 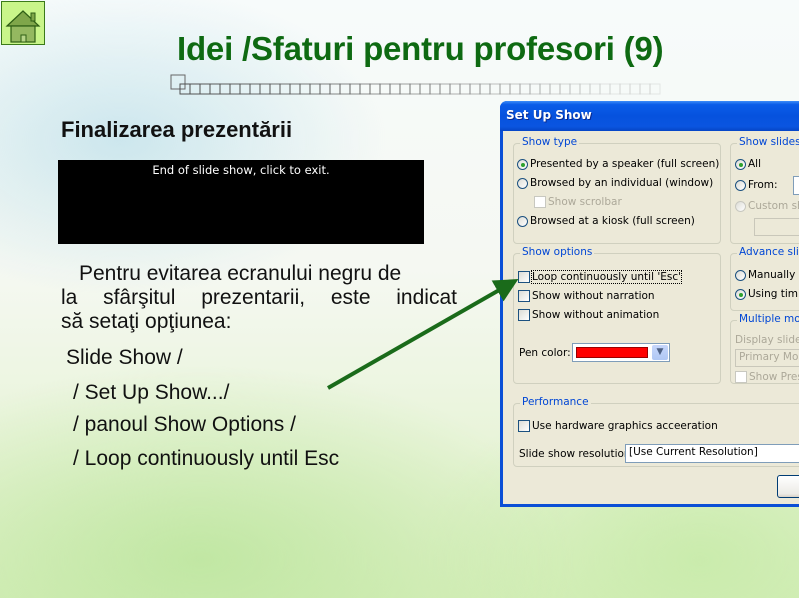 I want to click on monitor-select: Primary Moni, so click(x=767, y=358).